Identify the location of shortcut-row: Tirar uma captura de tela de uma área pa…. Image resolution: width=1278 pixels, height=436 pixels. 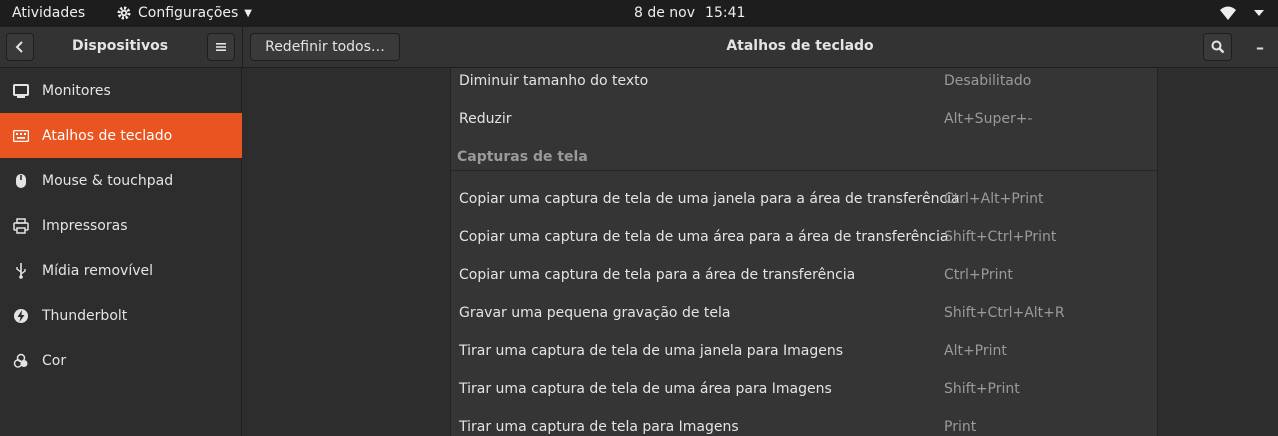
(804, 390).